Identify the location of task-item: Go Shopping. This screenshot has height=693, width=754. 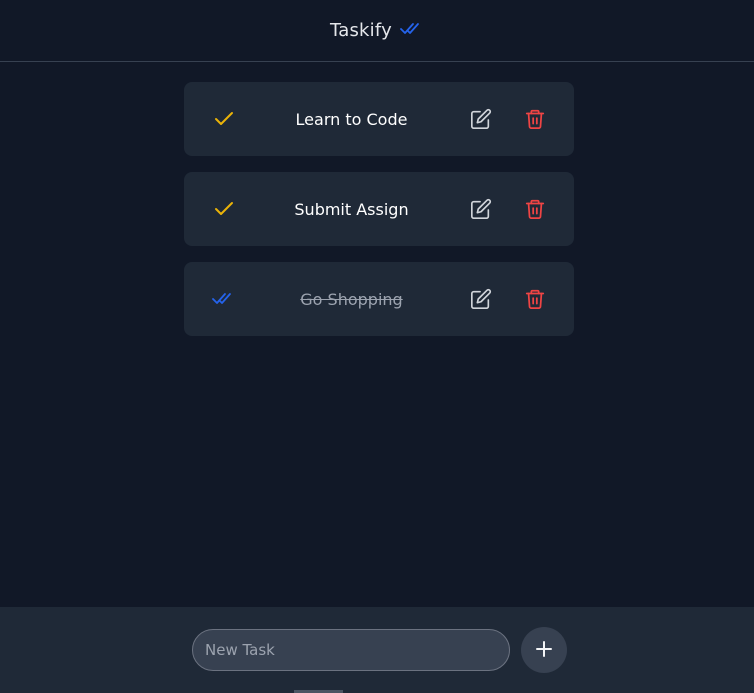
(379, 299).